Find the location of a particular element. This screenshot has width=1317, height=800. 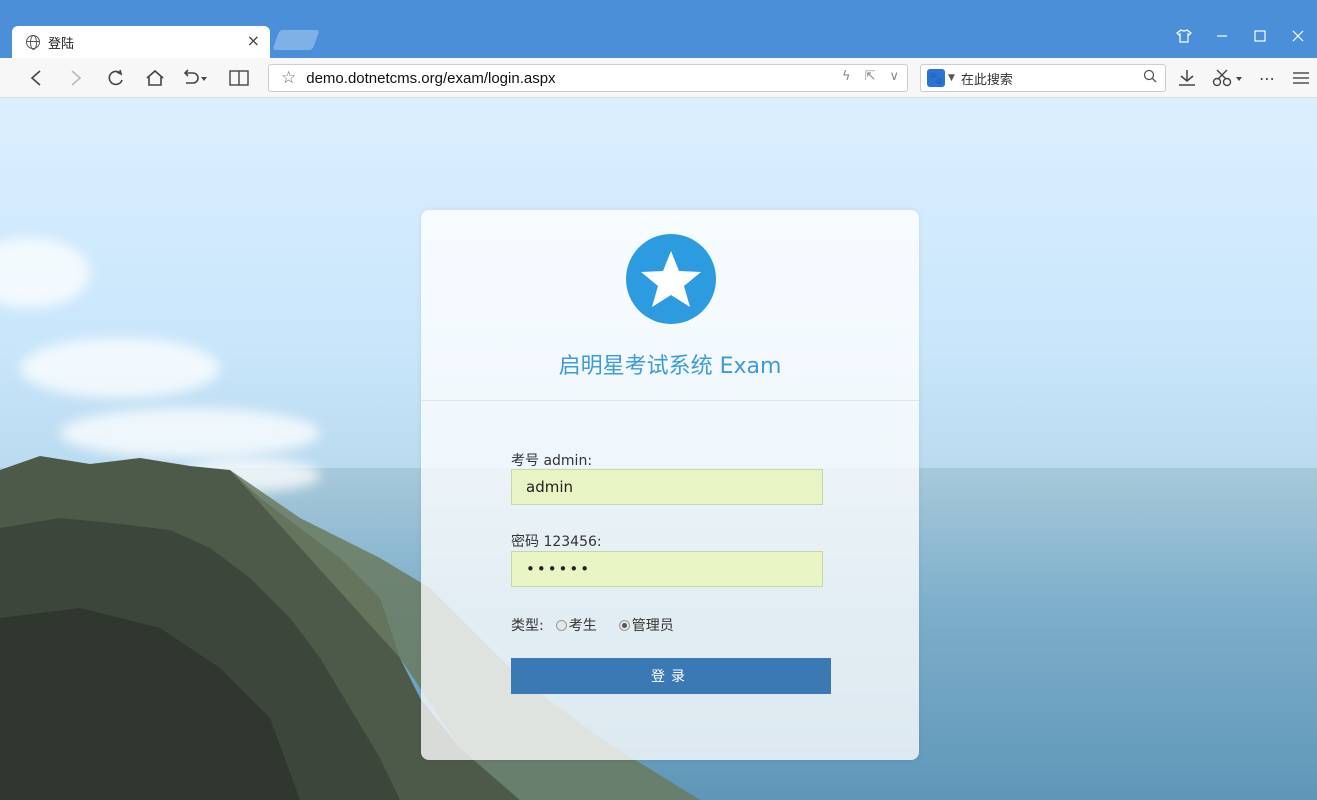

window-controls is located at coordinates (1241, 36).